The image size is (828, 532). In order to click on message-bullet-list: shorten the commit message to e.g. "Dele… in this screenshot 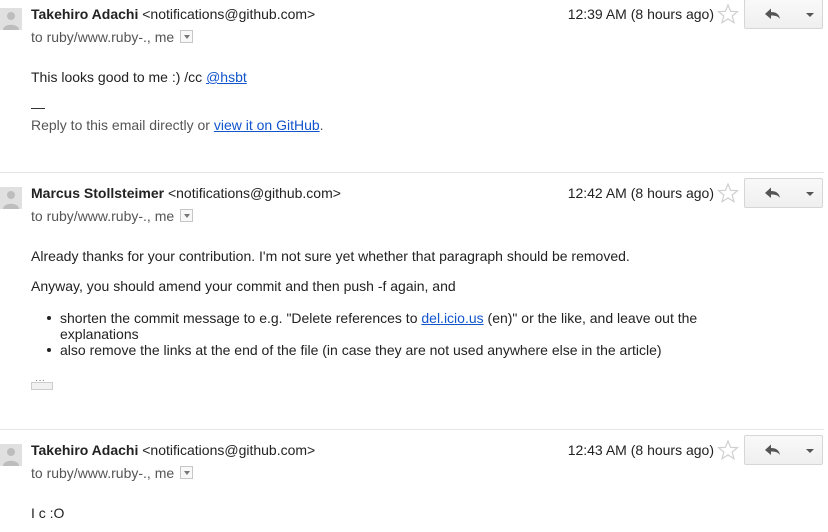, I will do `click(396, 334)`.